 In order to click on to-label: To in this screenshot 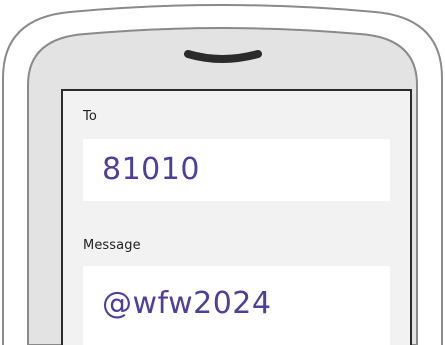, I will do `click(90, 116)`.